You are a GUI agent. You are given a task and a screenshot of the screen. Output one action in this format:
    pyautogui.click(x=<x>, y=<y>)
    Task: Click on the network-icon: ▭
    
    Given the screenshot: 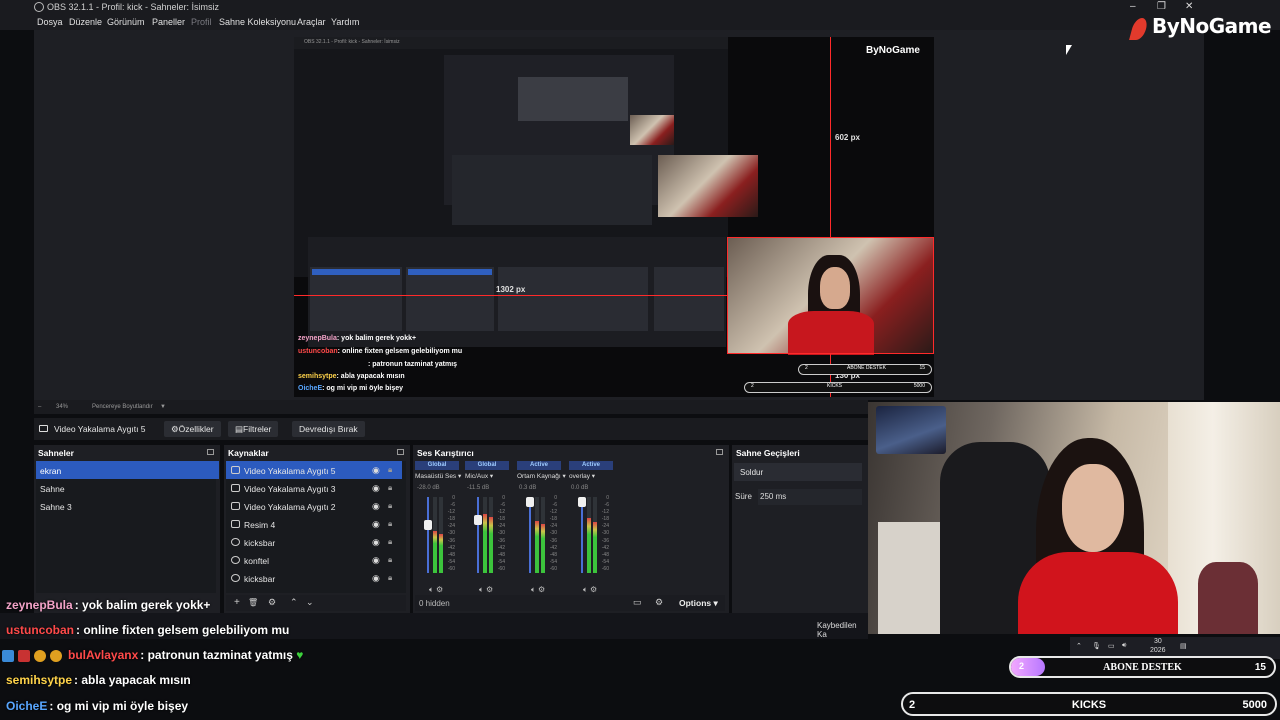 What is the action you would take?
    pyautogui.click(x=1111, y=646)
    